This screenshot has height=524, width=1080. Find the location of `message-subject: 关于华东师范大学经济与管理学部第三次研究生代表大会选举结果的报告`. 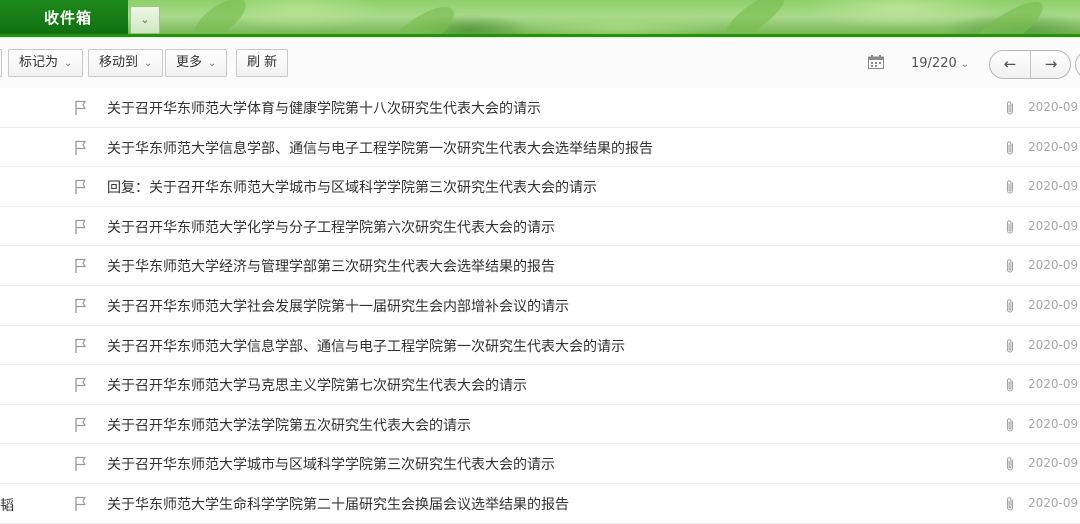

message-subject: 关于华东师范大学经济与管理学部第三次研究生代表大会选举结果的报告 is located at coordinates (331, 266).